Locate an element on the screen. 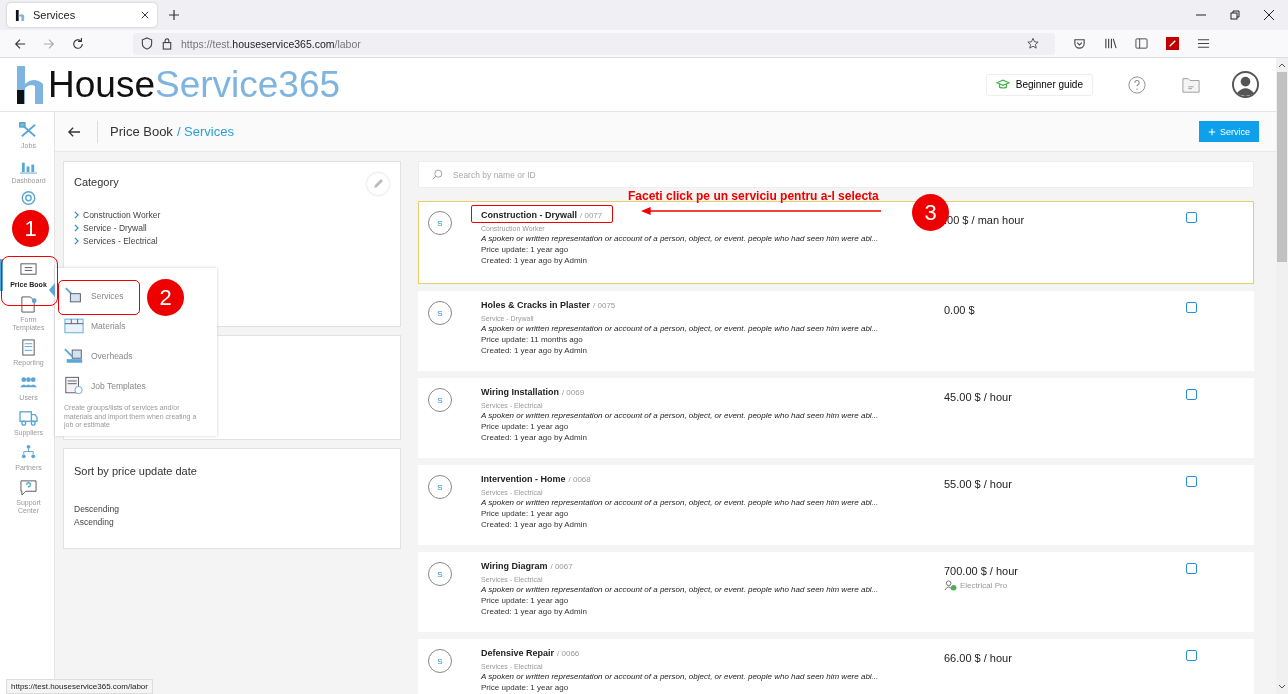 The height and width of the screenshot is (694, 1288). scroll-down-icon is located at coordinates (1282, 687).